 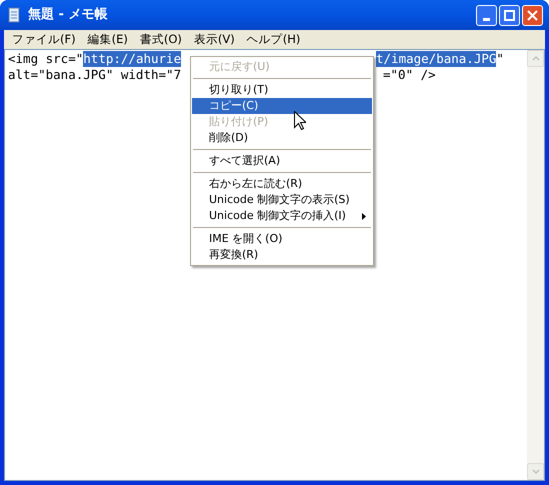 I want to click on menu-item: 表示(V), so click(x=214, y=39).